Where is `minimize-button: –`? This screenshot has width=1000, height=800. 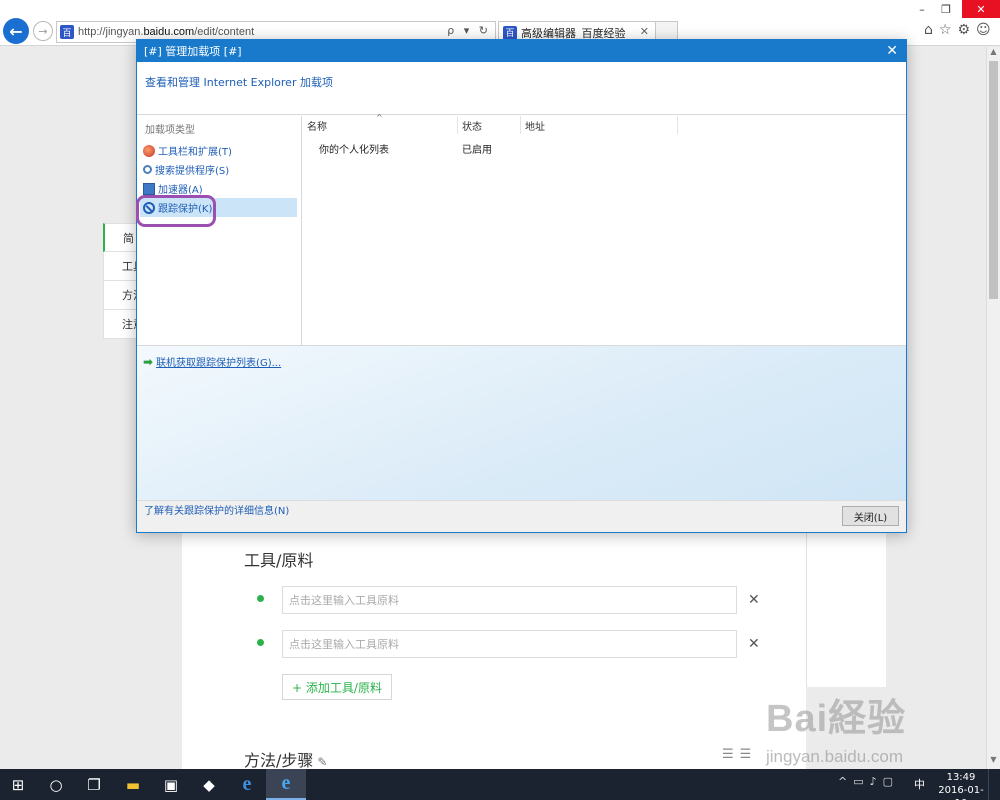
minimize-button: – is located at coordinates (922, 9).